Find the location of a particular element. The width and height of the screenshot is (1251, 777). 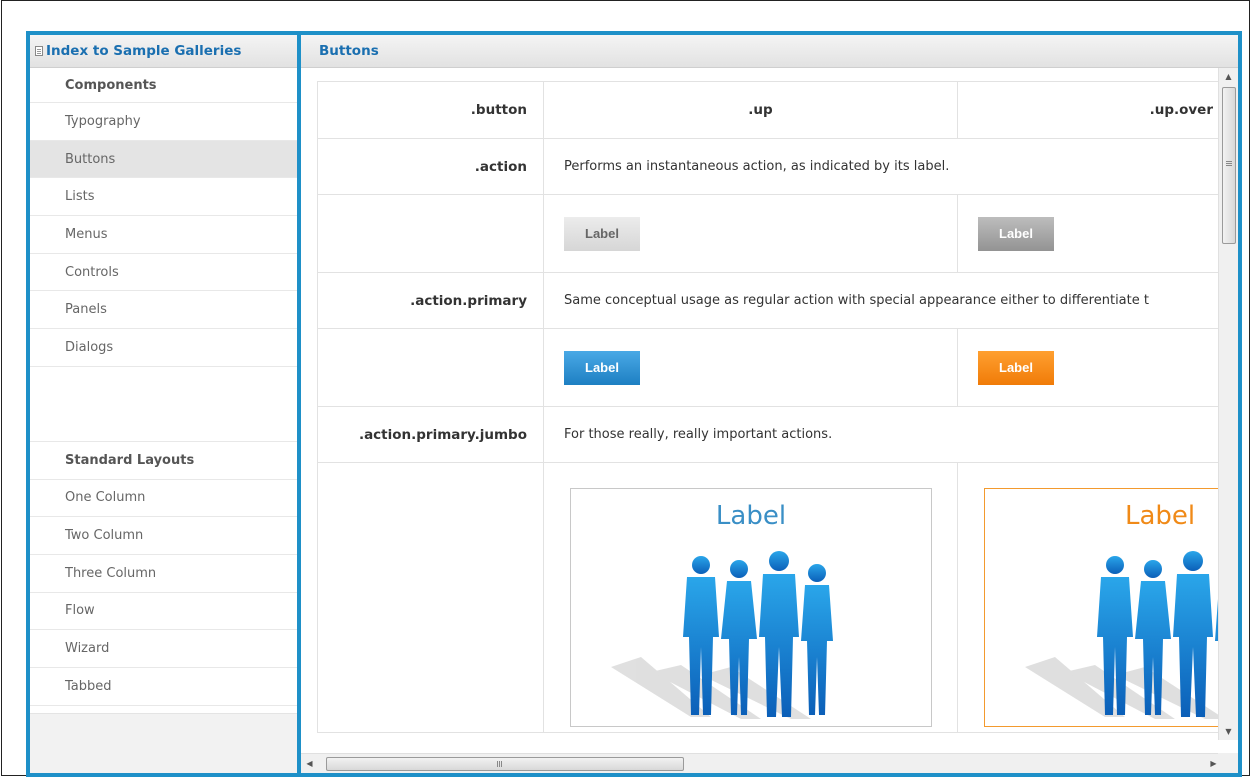

sidebar-item-buttons: Buttons is located at coordinates (163, 159).